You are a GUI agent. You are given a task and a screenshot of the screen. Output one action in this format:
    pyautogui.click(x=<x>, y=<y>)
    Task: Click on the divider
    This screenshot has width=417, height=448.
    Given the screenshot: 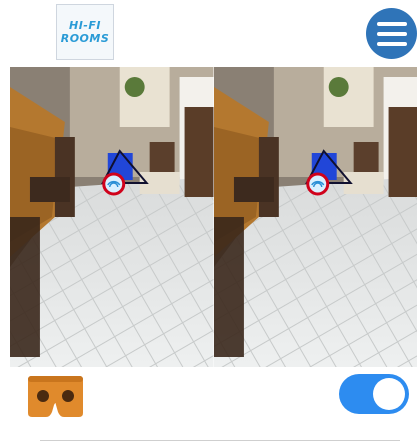 What is the action you would take?
    pyautogui.click(x=220, y=440)
    